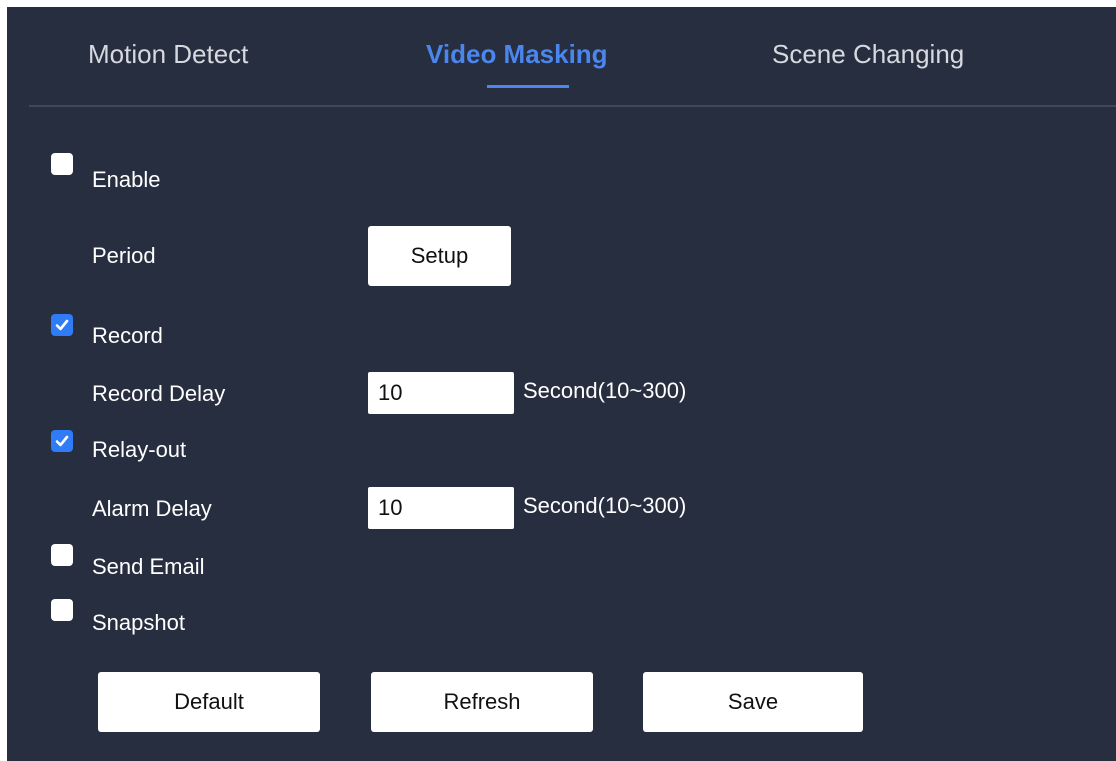 This screenshot has height=761, width=1116. I want to click on relay-out-checkbox, so click(62, 441).